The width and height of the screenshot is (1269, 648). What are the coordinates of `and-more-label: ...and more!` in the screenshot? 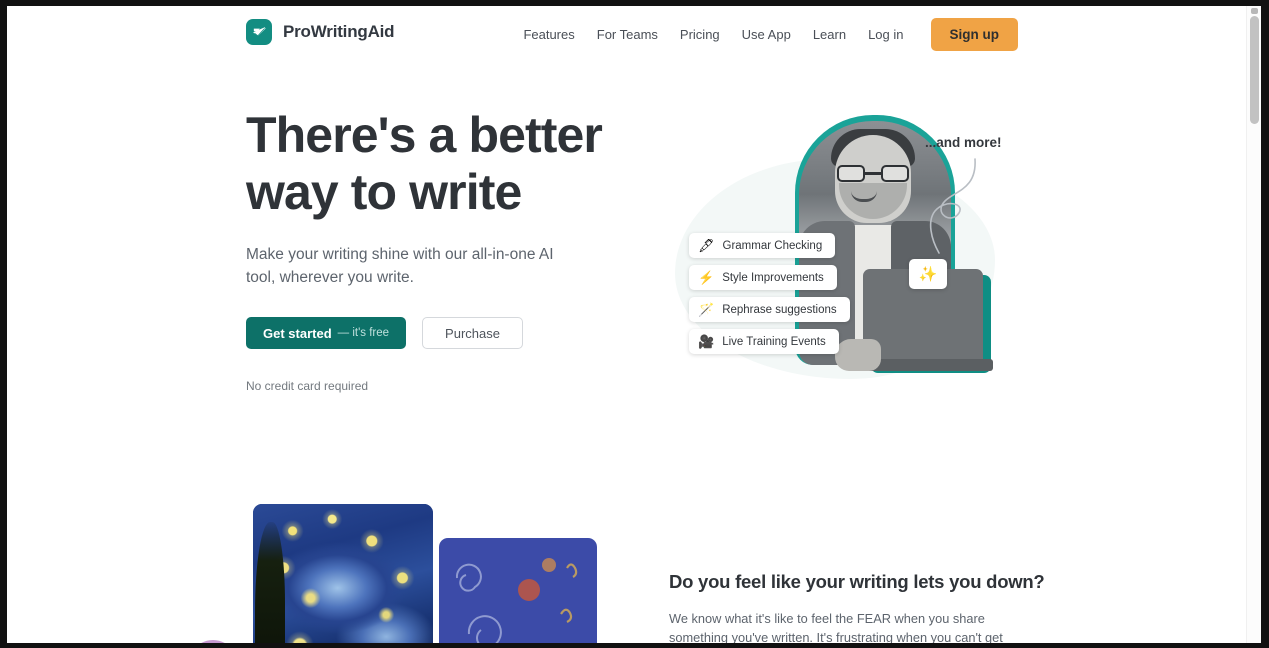 It's located at (963, 142).